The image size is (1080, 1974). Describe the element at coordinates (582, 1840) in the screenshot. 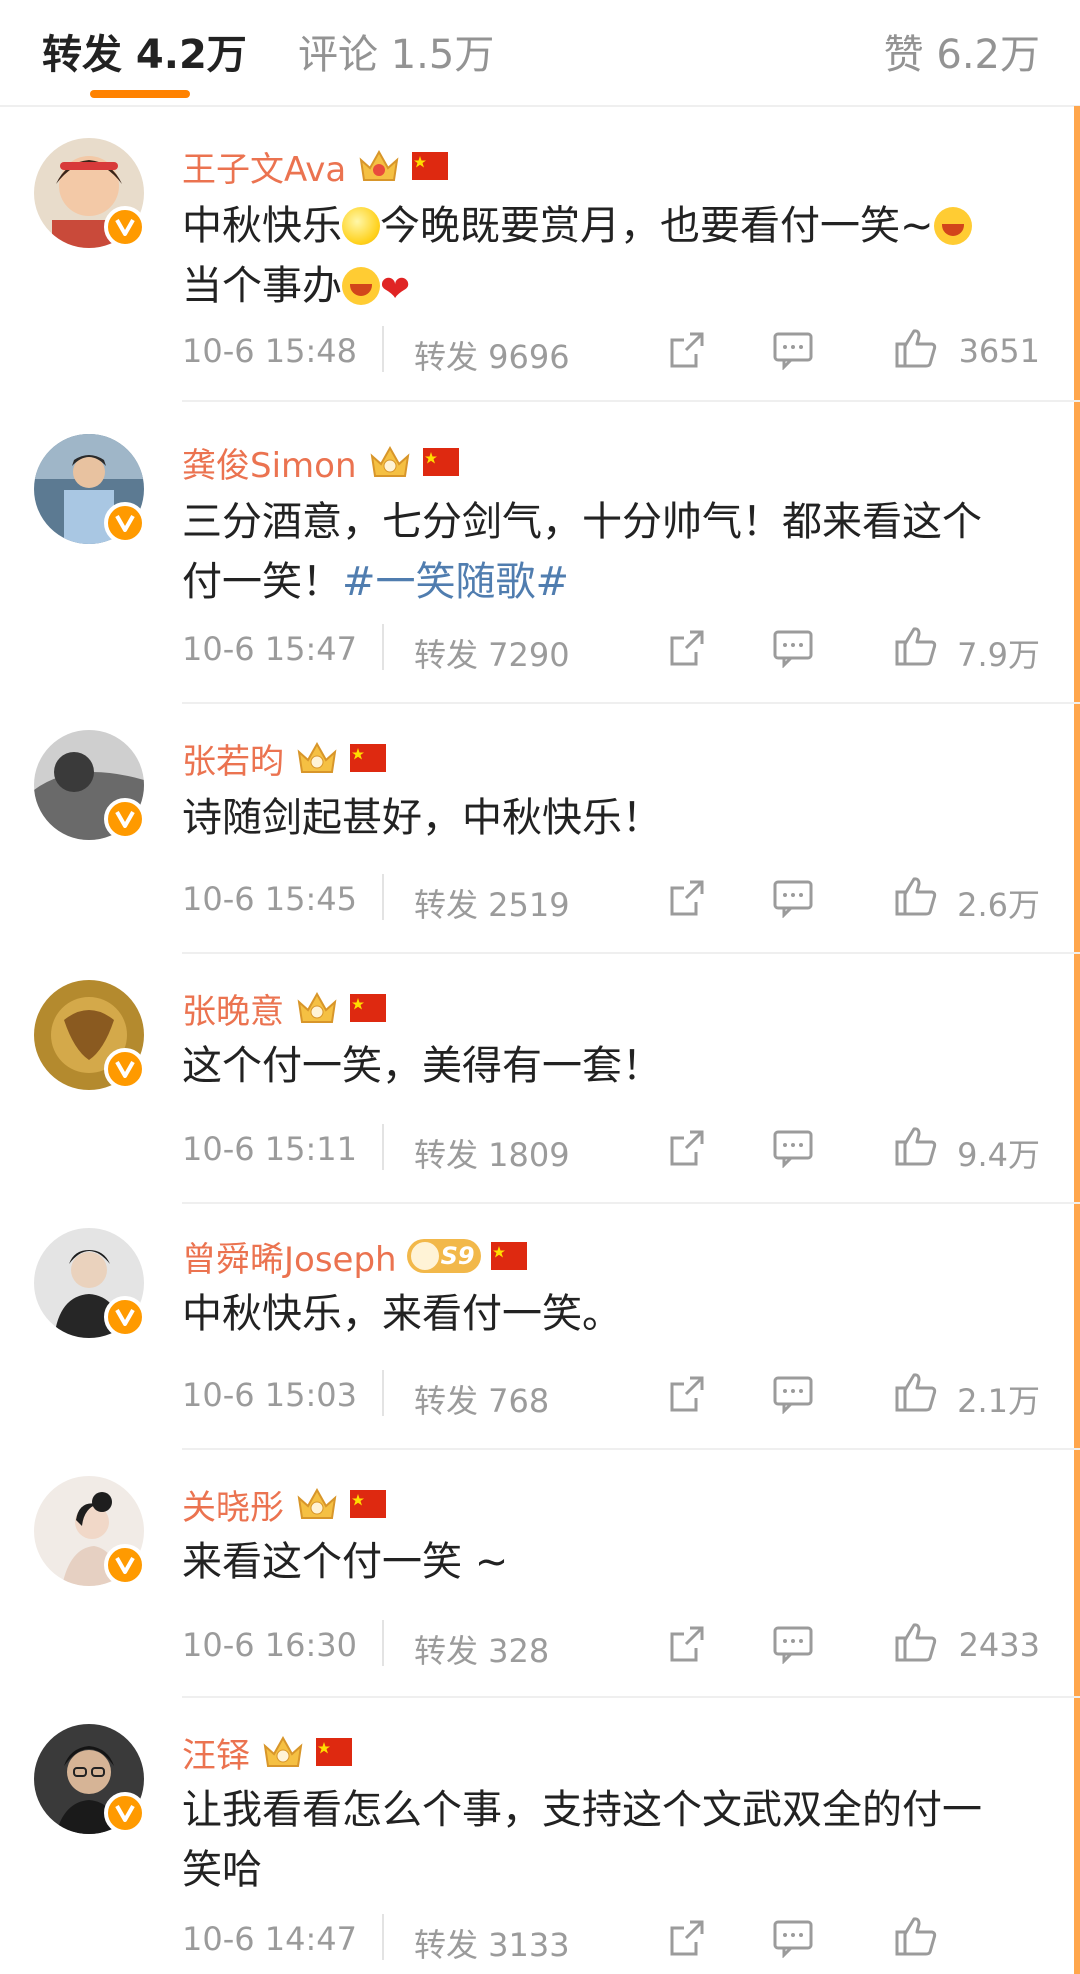

I see `content-text: 让我看看怎么个事，支持这个文武双全的付一笑哈` at that location.